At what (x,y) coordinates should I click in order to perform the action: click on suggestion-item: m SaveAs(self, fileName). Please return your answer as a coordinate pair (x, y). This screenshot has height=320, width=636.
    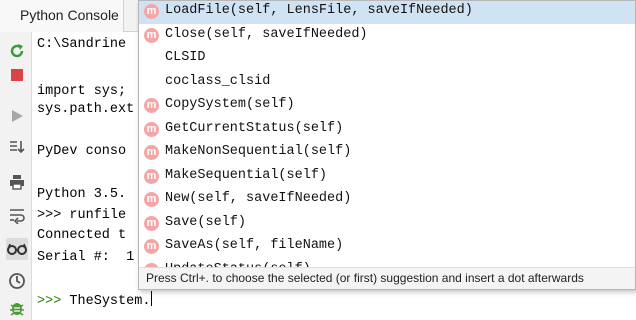
    Looking at the image, I should click on (387, 247).